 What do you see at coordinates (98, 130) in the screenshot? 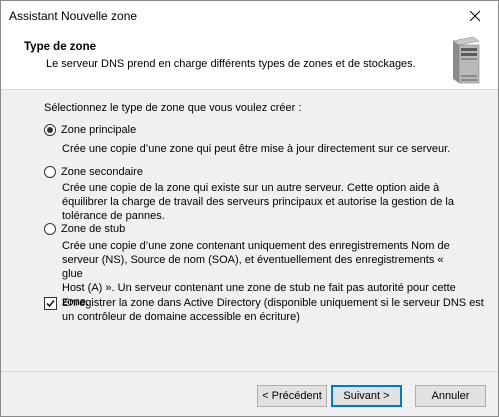
I see `zone-principale-label: Zone principale` at bounding box center [98, 130].